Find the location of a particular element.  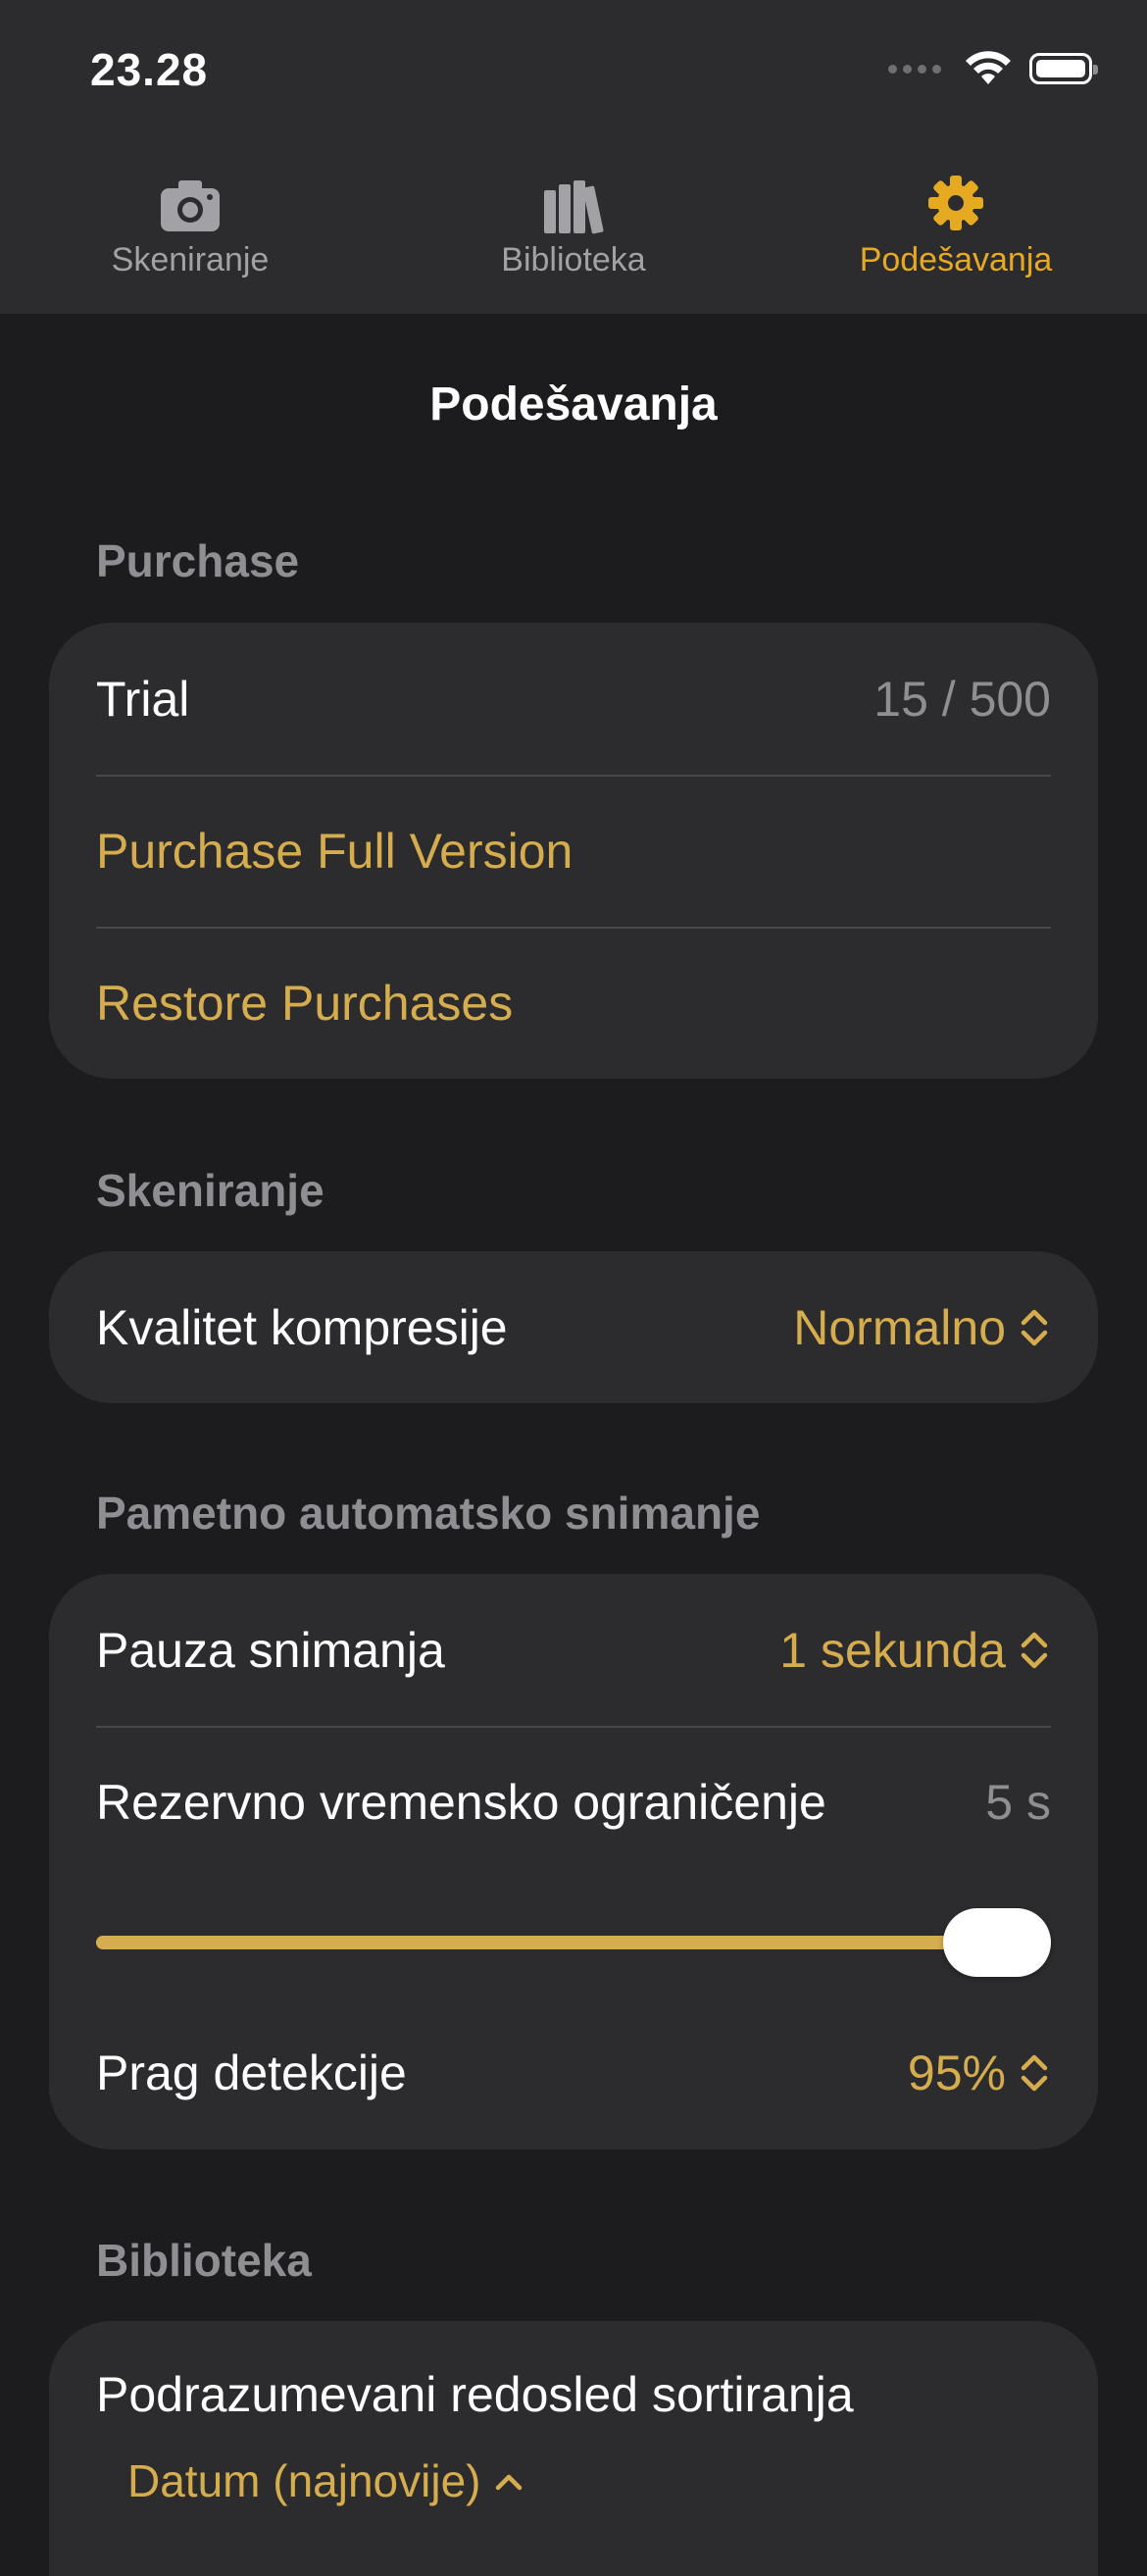

detection-threshold-value: 95% is located at coordinates (956, 2072).